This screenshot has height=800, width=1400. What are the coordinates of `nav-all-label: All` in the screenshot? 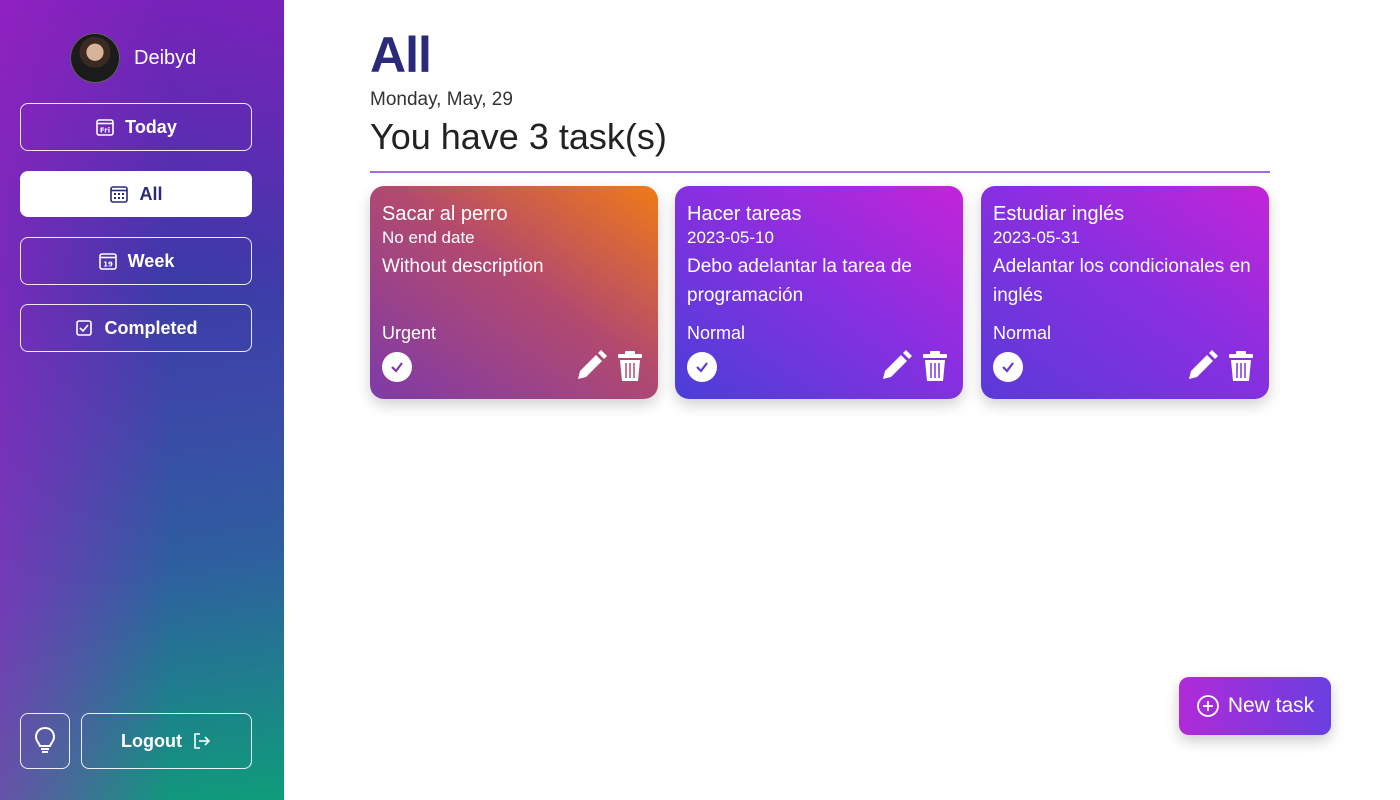 It's located at (151, 193).